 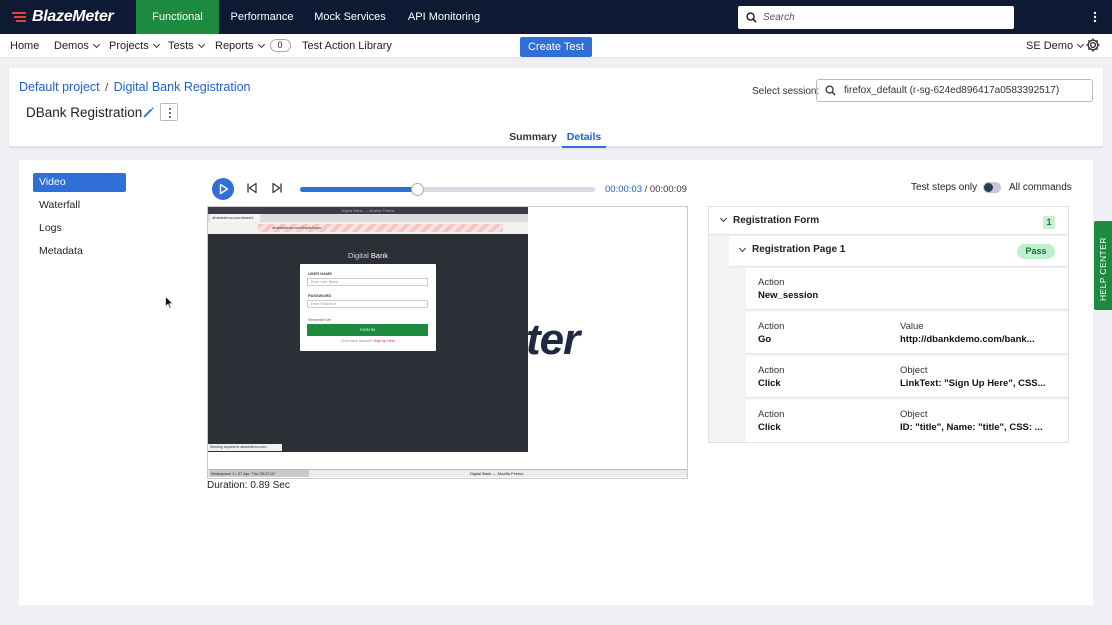 What do you see at coordinates (186, 46) in the screenshot?
I see `nav-tests: Tests` at bounding box center [186, 46].